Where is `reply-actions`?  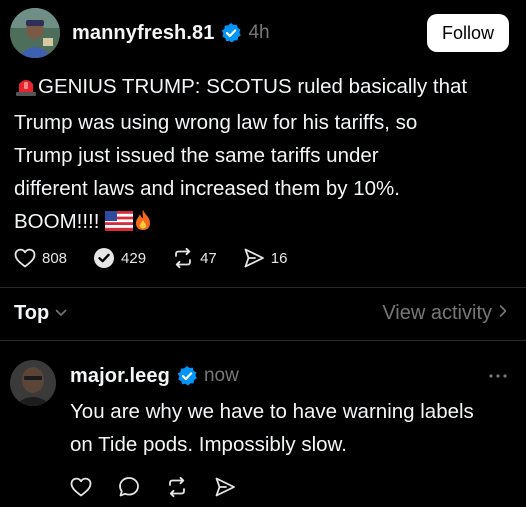
reply-actions is located at coordinates (166, 487).